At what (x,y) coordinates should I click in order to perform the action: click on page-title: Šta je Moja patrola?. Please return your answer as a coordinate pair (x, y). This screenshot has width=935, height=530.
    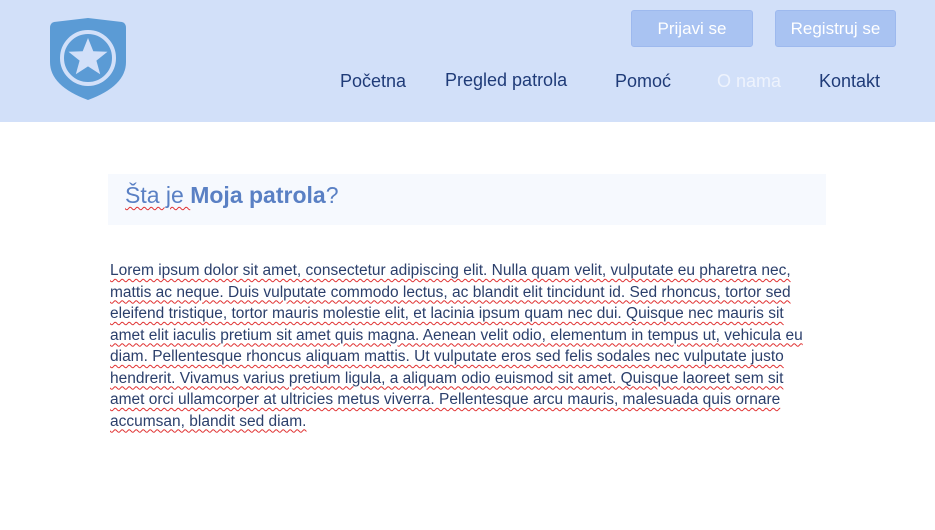
    Looking at the image, I should click on (231, 195).